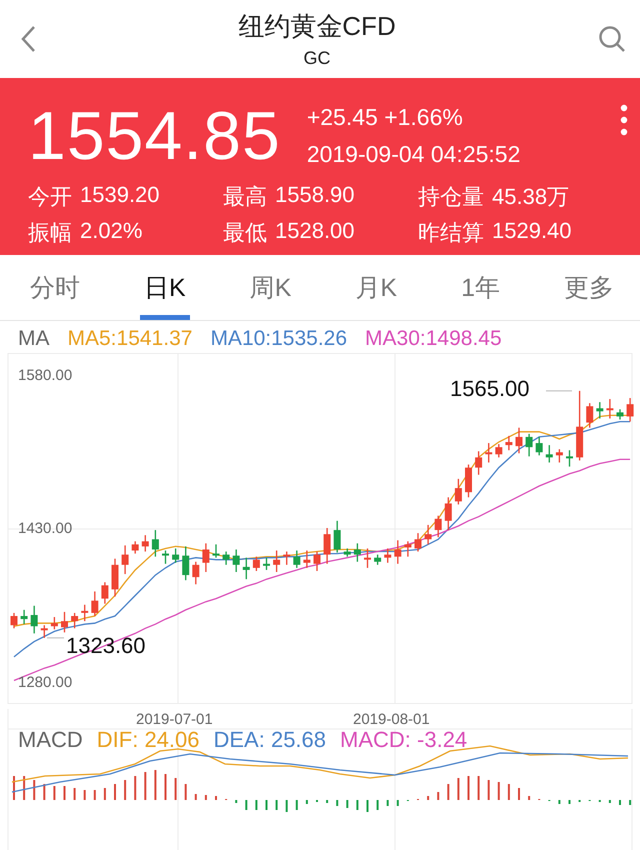 The height and width of the screenshot is (850, 640). Describe the element at coordinates (50, 740) in the screenshot. I see `indicator-label: MACD` at that location.